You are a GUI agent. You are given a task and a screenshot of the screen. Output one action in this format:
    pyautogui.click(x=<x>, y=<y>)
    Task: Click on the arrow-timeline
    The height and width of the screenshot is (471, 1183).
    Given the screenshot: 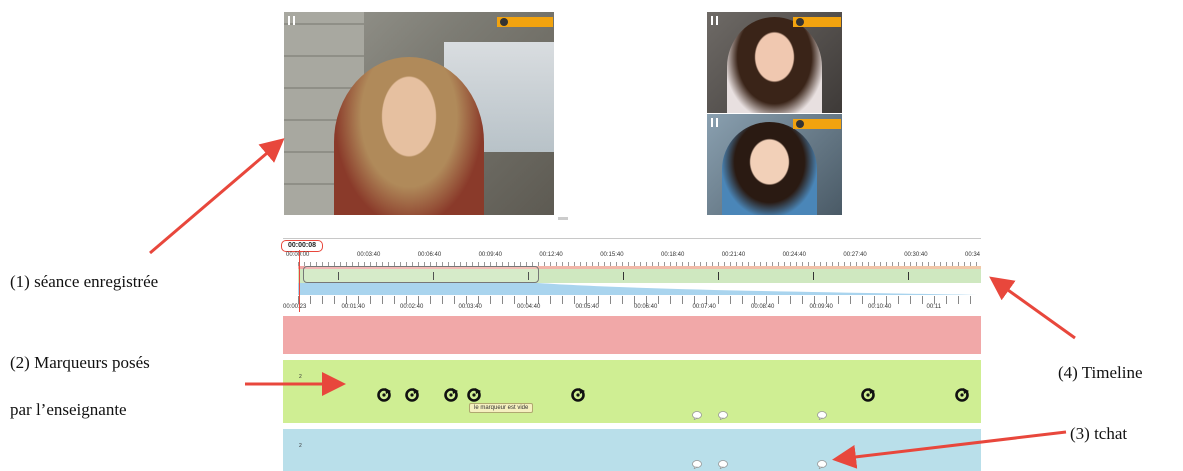 What is the action you would take?
    pyautogui.click(x=1032, y=308)
    